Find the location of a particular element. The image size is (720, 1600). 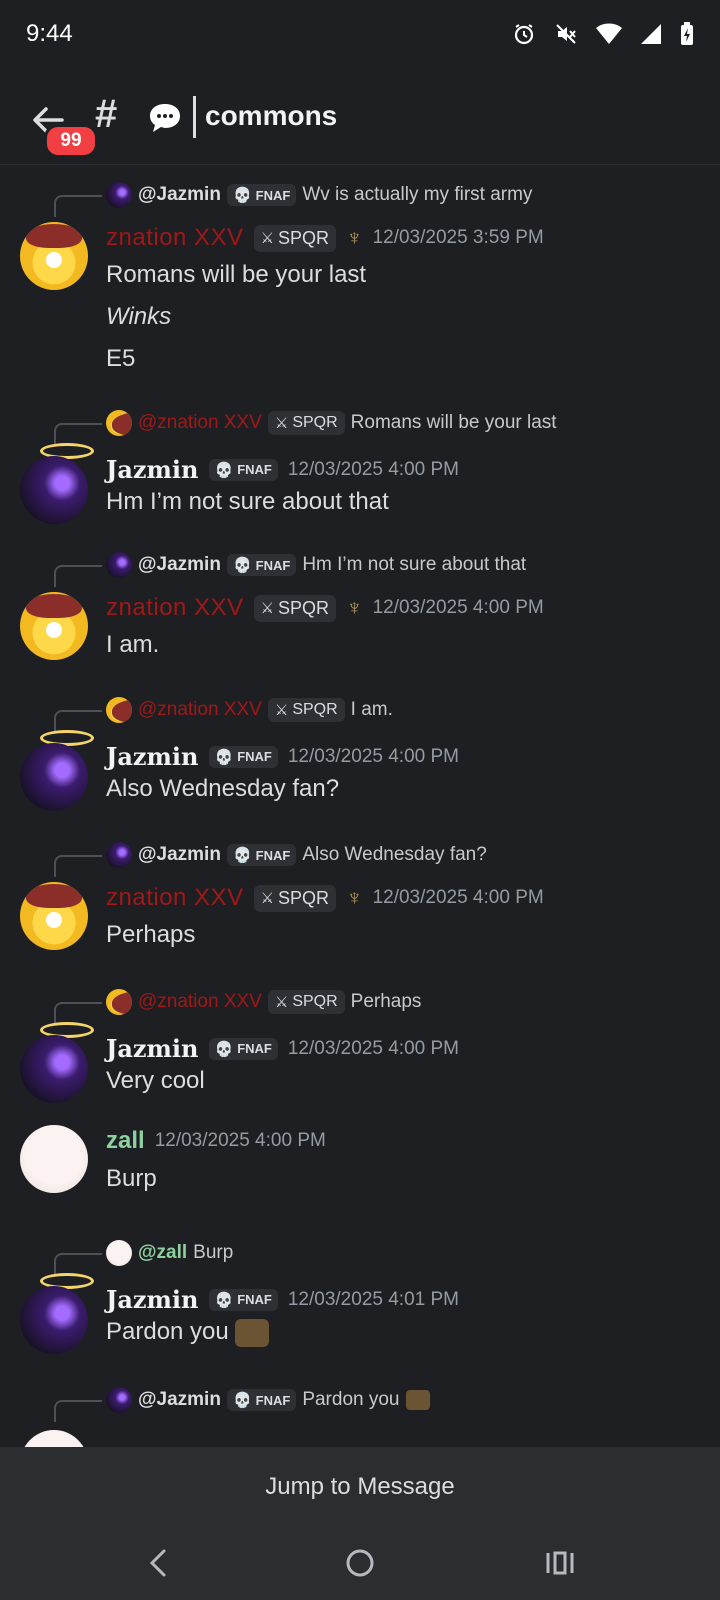

message: zall 12/03/2025 4:00 PM Burp is located at coordinates (360, 1165).